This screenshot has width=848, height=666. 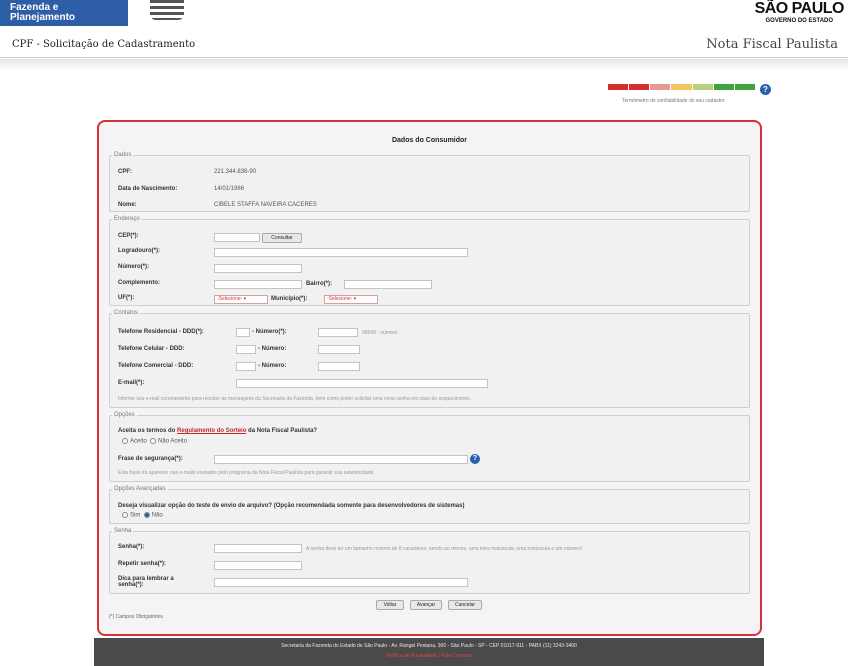 What do you see at coordinates (765, 89) in the screenshot?
I see `meter-help-icon: ?` at bounding box center [765, 89].